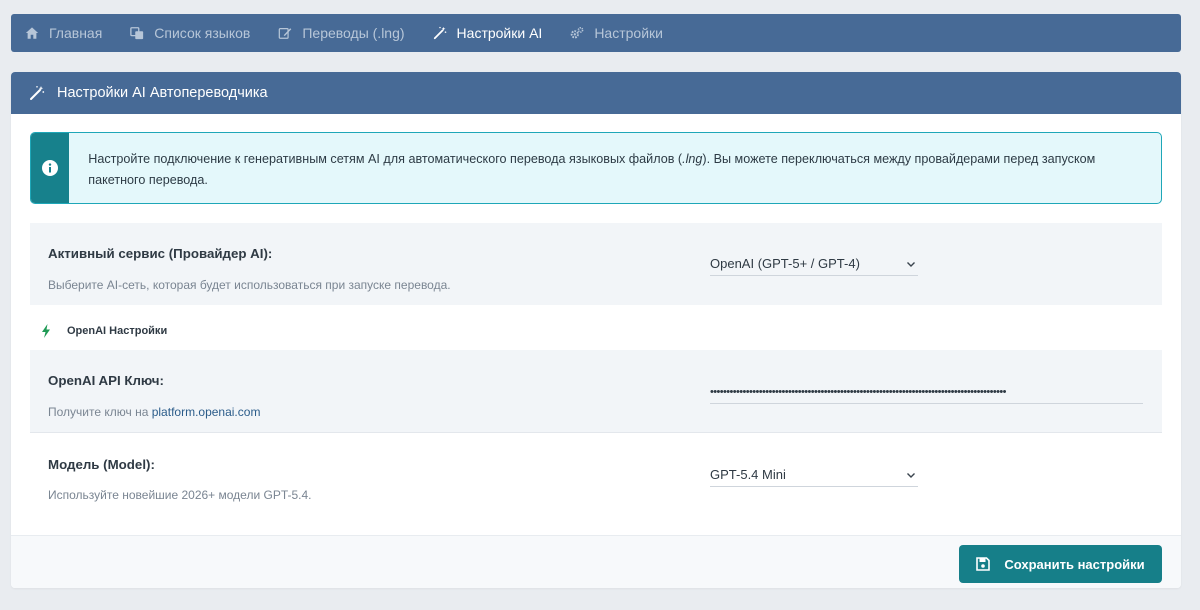 The height and width of the screenshot is (610, 1200). What do you see at coordinates (32, 33) in the screenshot?
I see `home-icon` at bounding box center [32, 33].